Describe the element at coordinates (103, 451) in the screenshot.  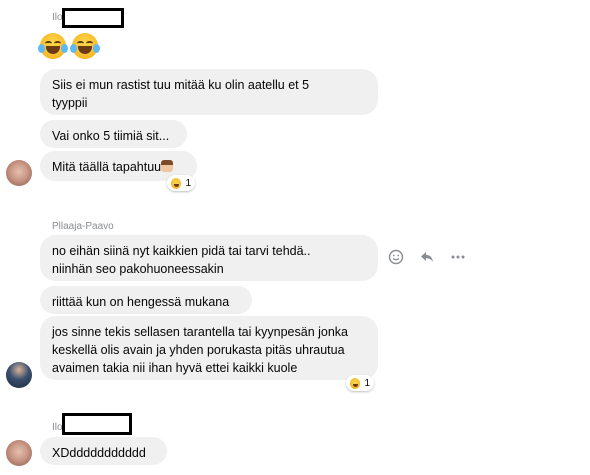
I see `message-bubble: XDddddddddddd` at that location.